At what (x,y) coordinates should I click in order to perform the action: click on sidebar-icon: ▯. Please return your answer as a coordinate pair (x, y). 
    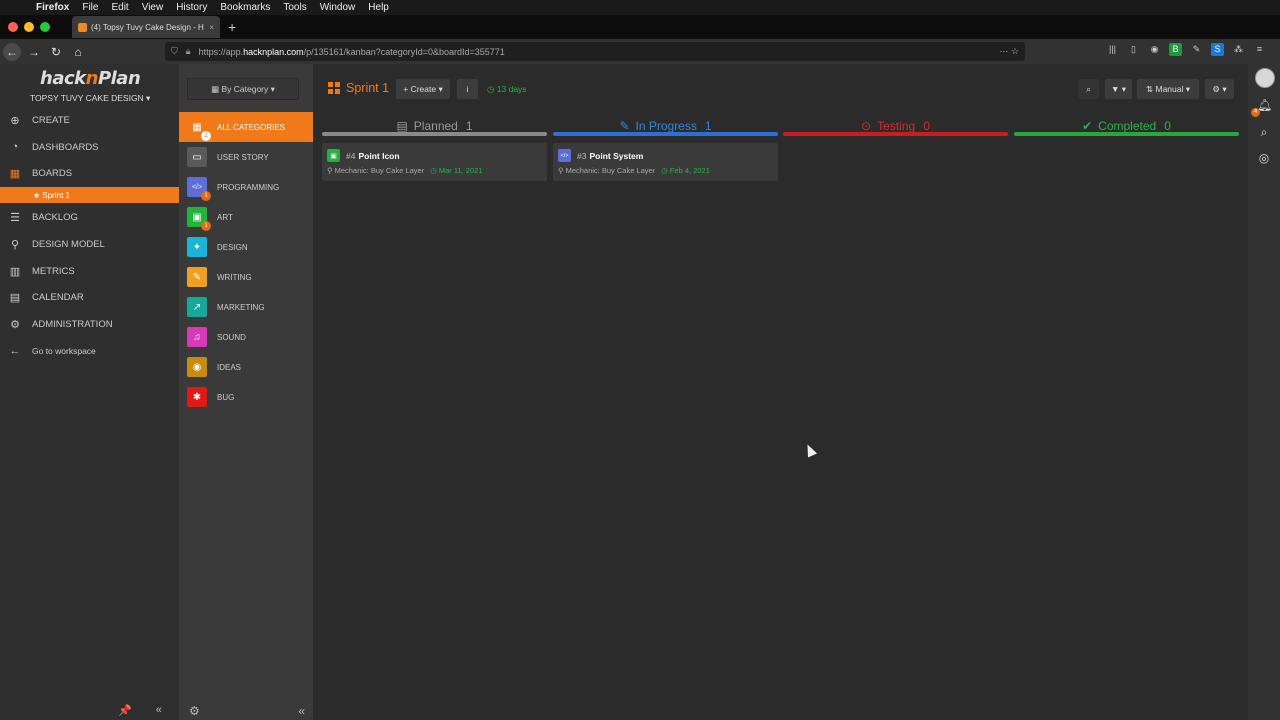
    Looking at the image, I should click on (1133, 49).